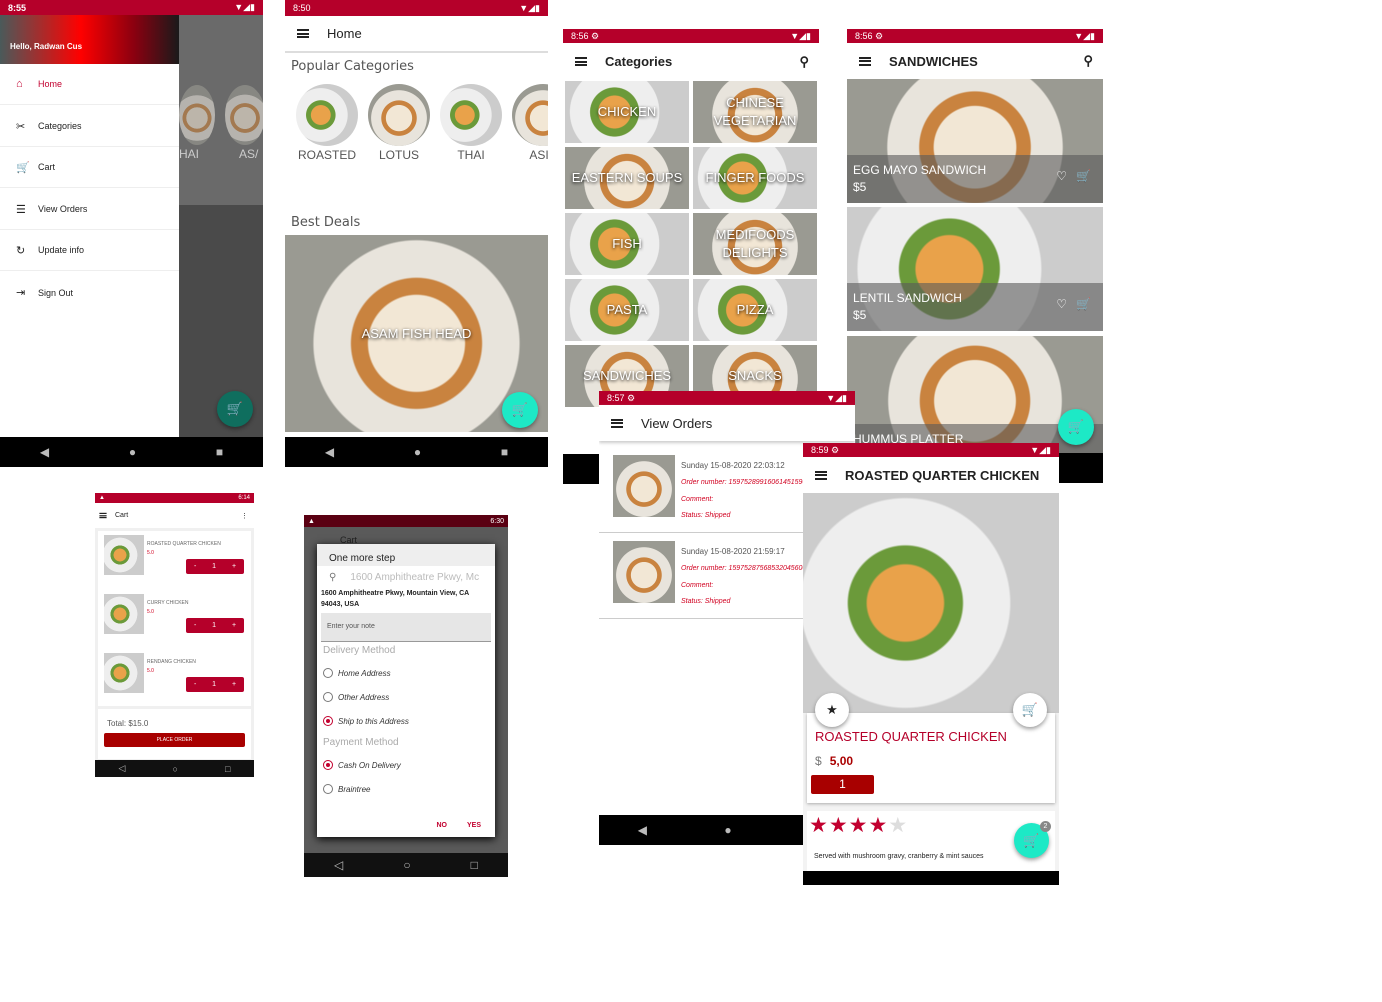 This screenshot has height=1002, width=1382. I want to click on category-tile: EASTERN SOUPS, so click(627, 178).